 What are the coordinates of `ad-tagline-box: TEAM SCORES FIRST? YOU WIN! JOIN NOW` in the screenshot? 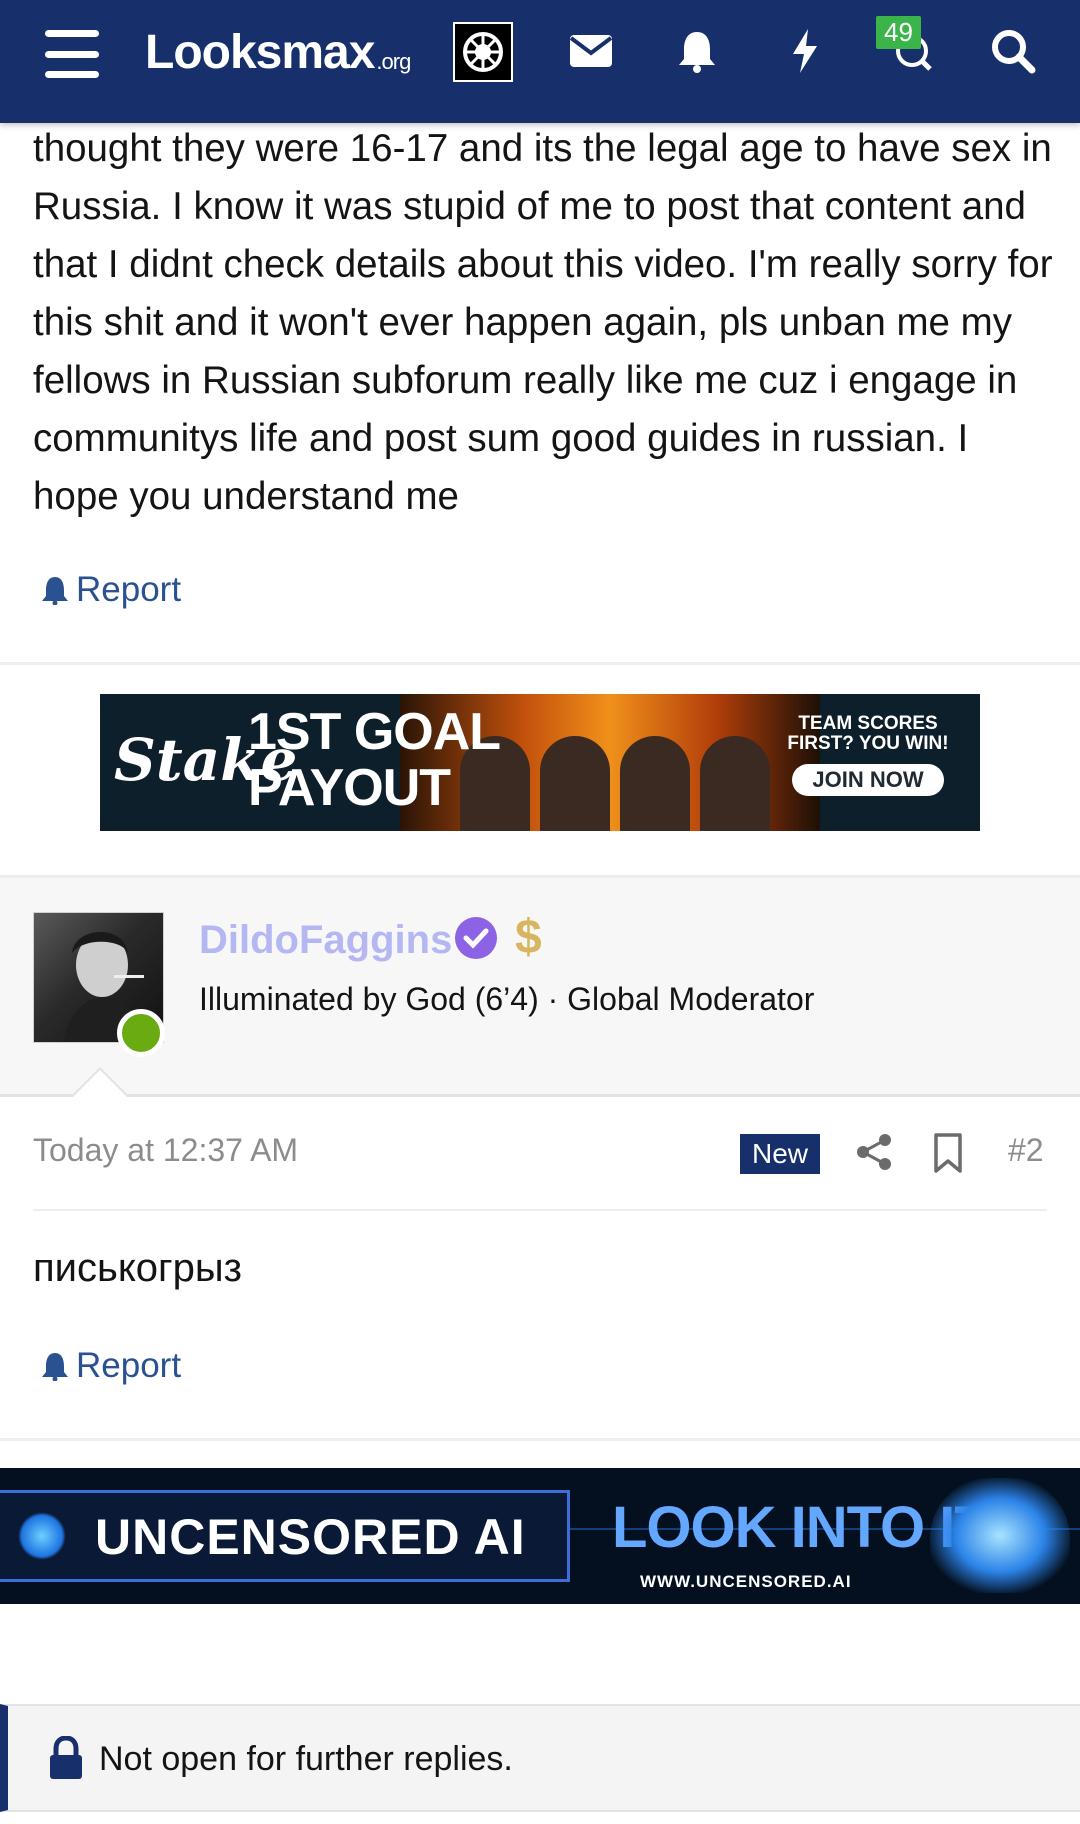 It's located at (868, 755).